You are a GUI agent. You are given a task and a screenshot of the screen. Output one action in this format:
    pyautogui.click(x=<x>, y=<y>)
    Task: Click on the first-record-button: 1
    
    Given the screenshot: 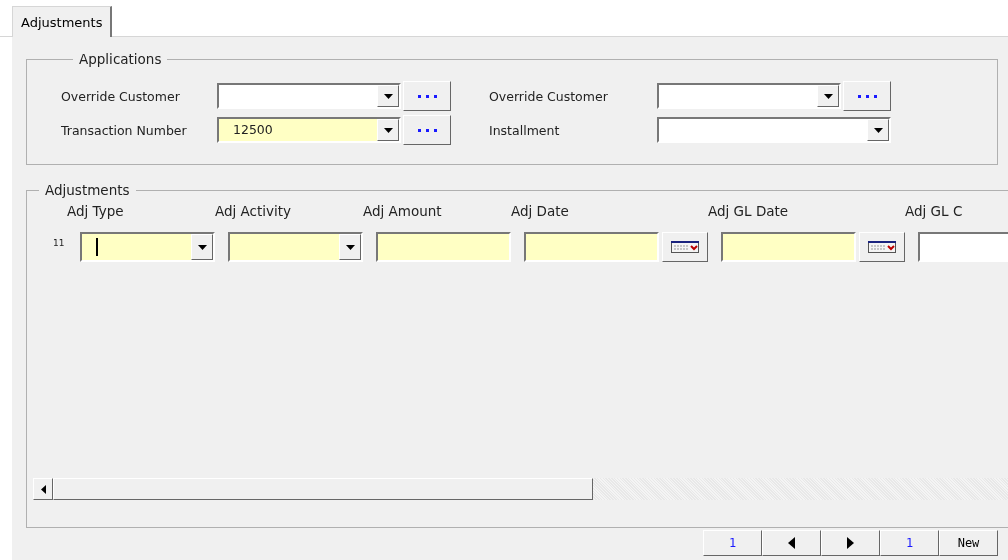 What is the action you would take?
    pyautogui.click(x=732, y=543)
    